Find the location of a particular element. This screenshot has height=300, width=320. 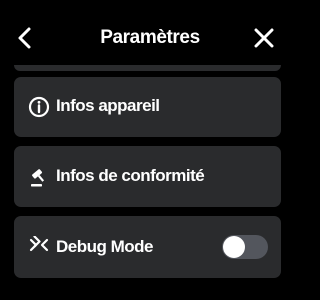

close-button is located at coordinates (264, 38).